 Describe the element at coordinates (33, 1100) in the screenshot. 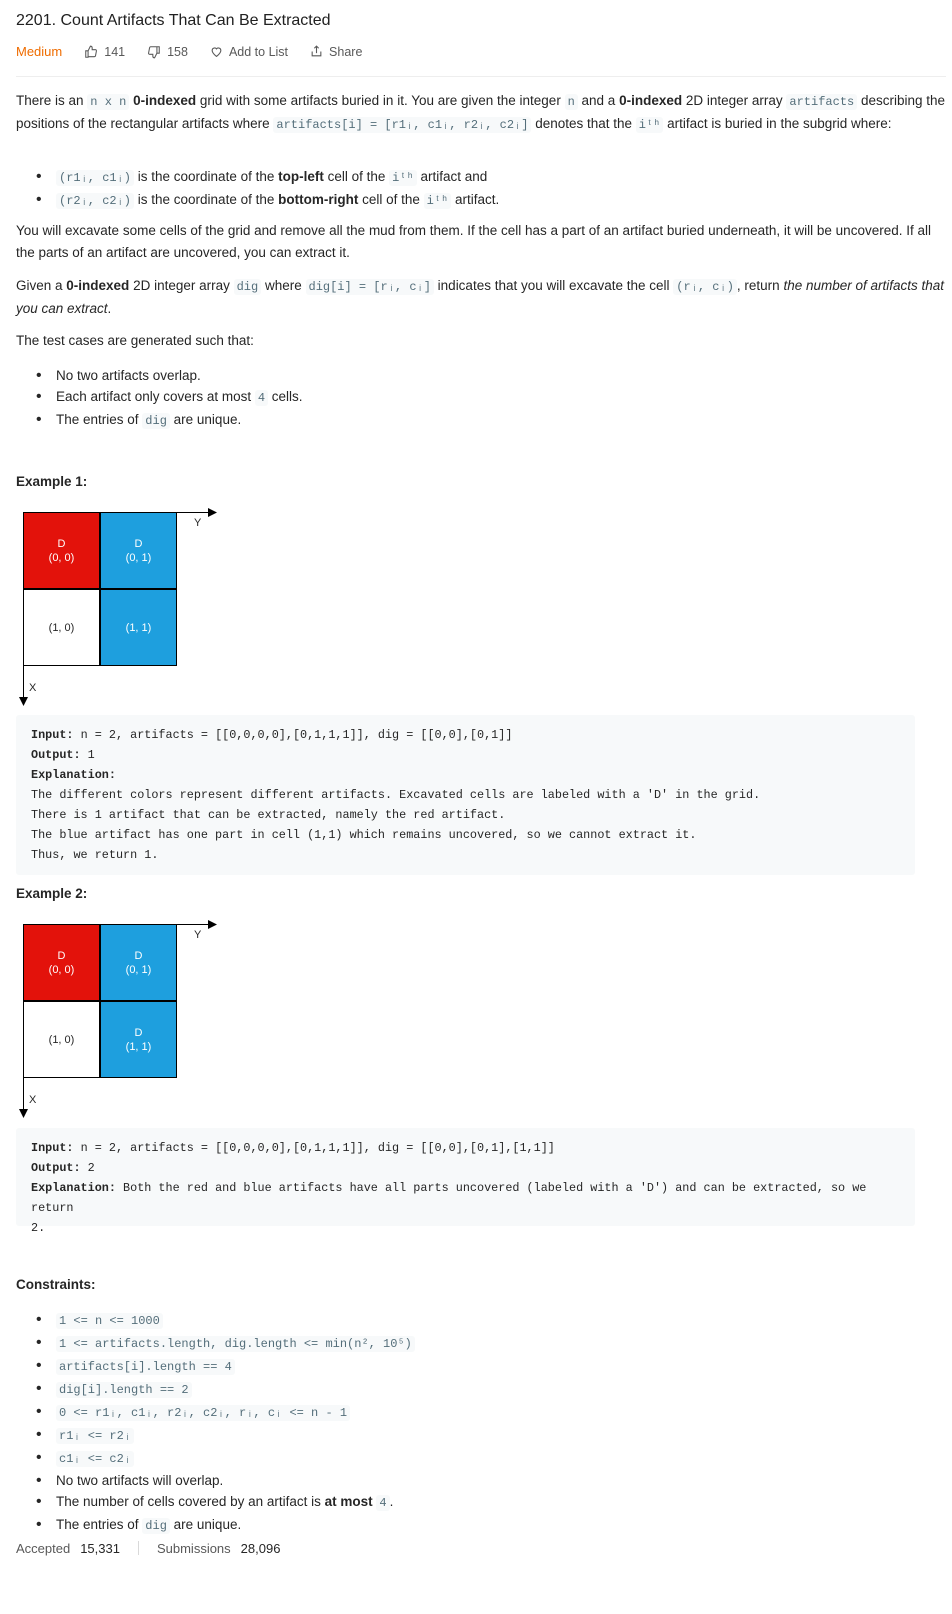

I see `x-axis-label: X` at that location.